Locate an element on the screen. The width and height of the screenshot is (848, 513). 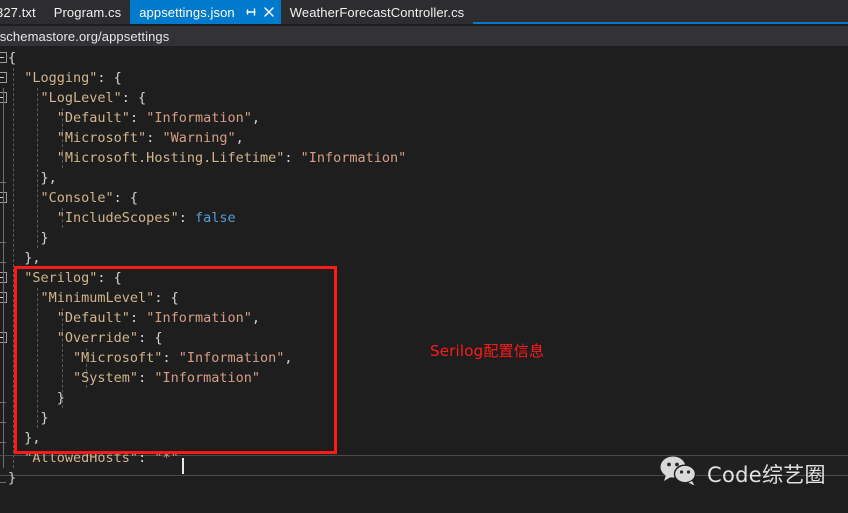
code-token: "Override" is located at coordinates (97, 338).